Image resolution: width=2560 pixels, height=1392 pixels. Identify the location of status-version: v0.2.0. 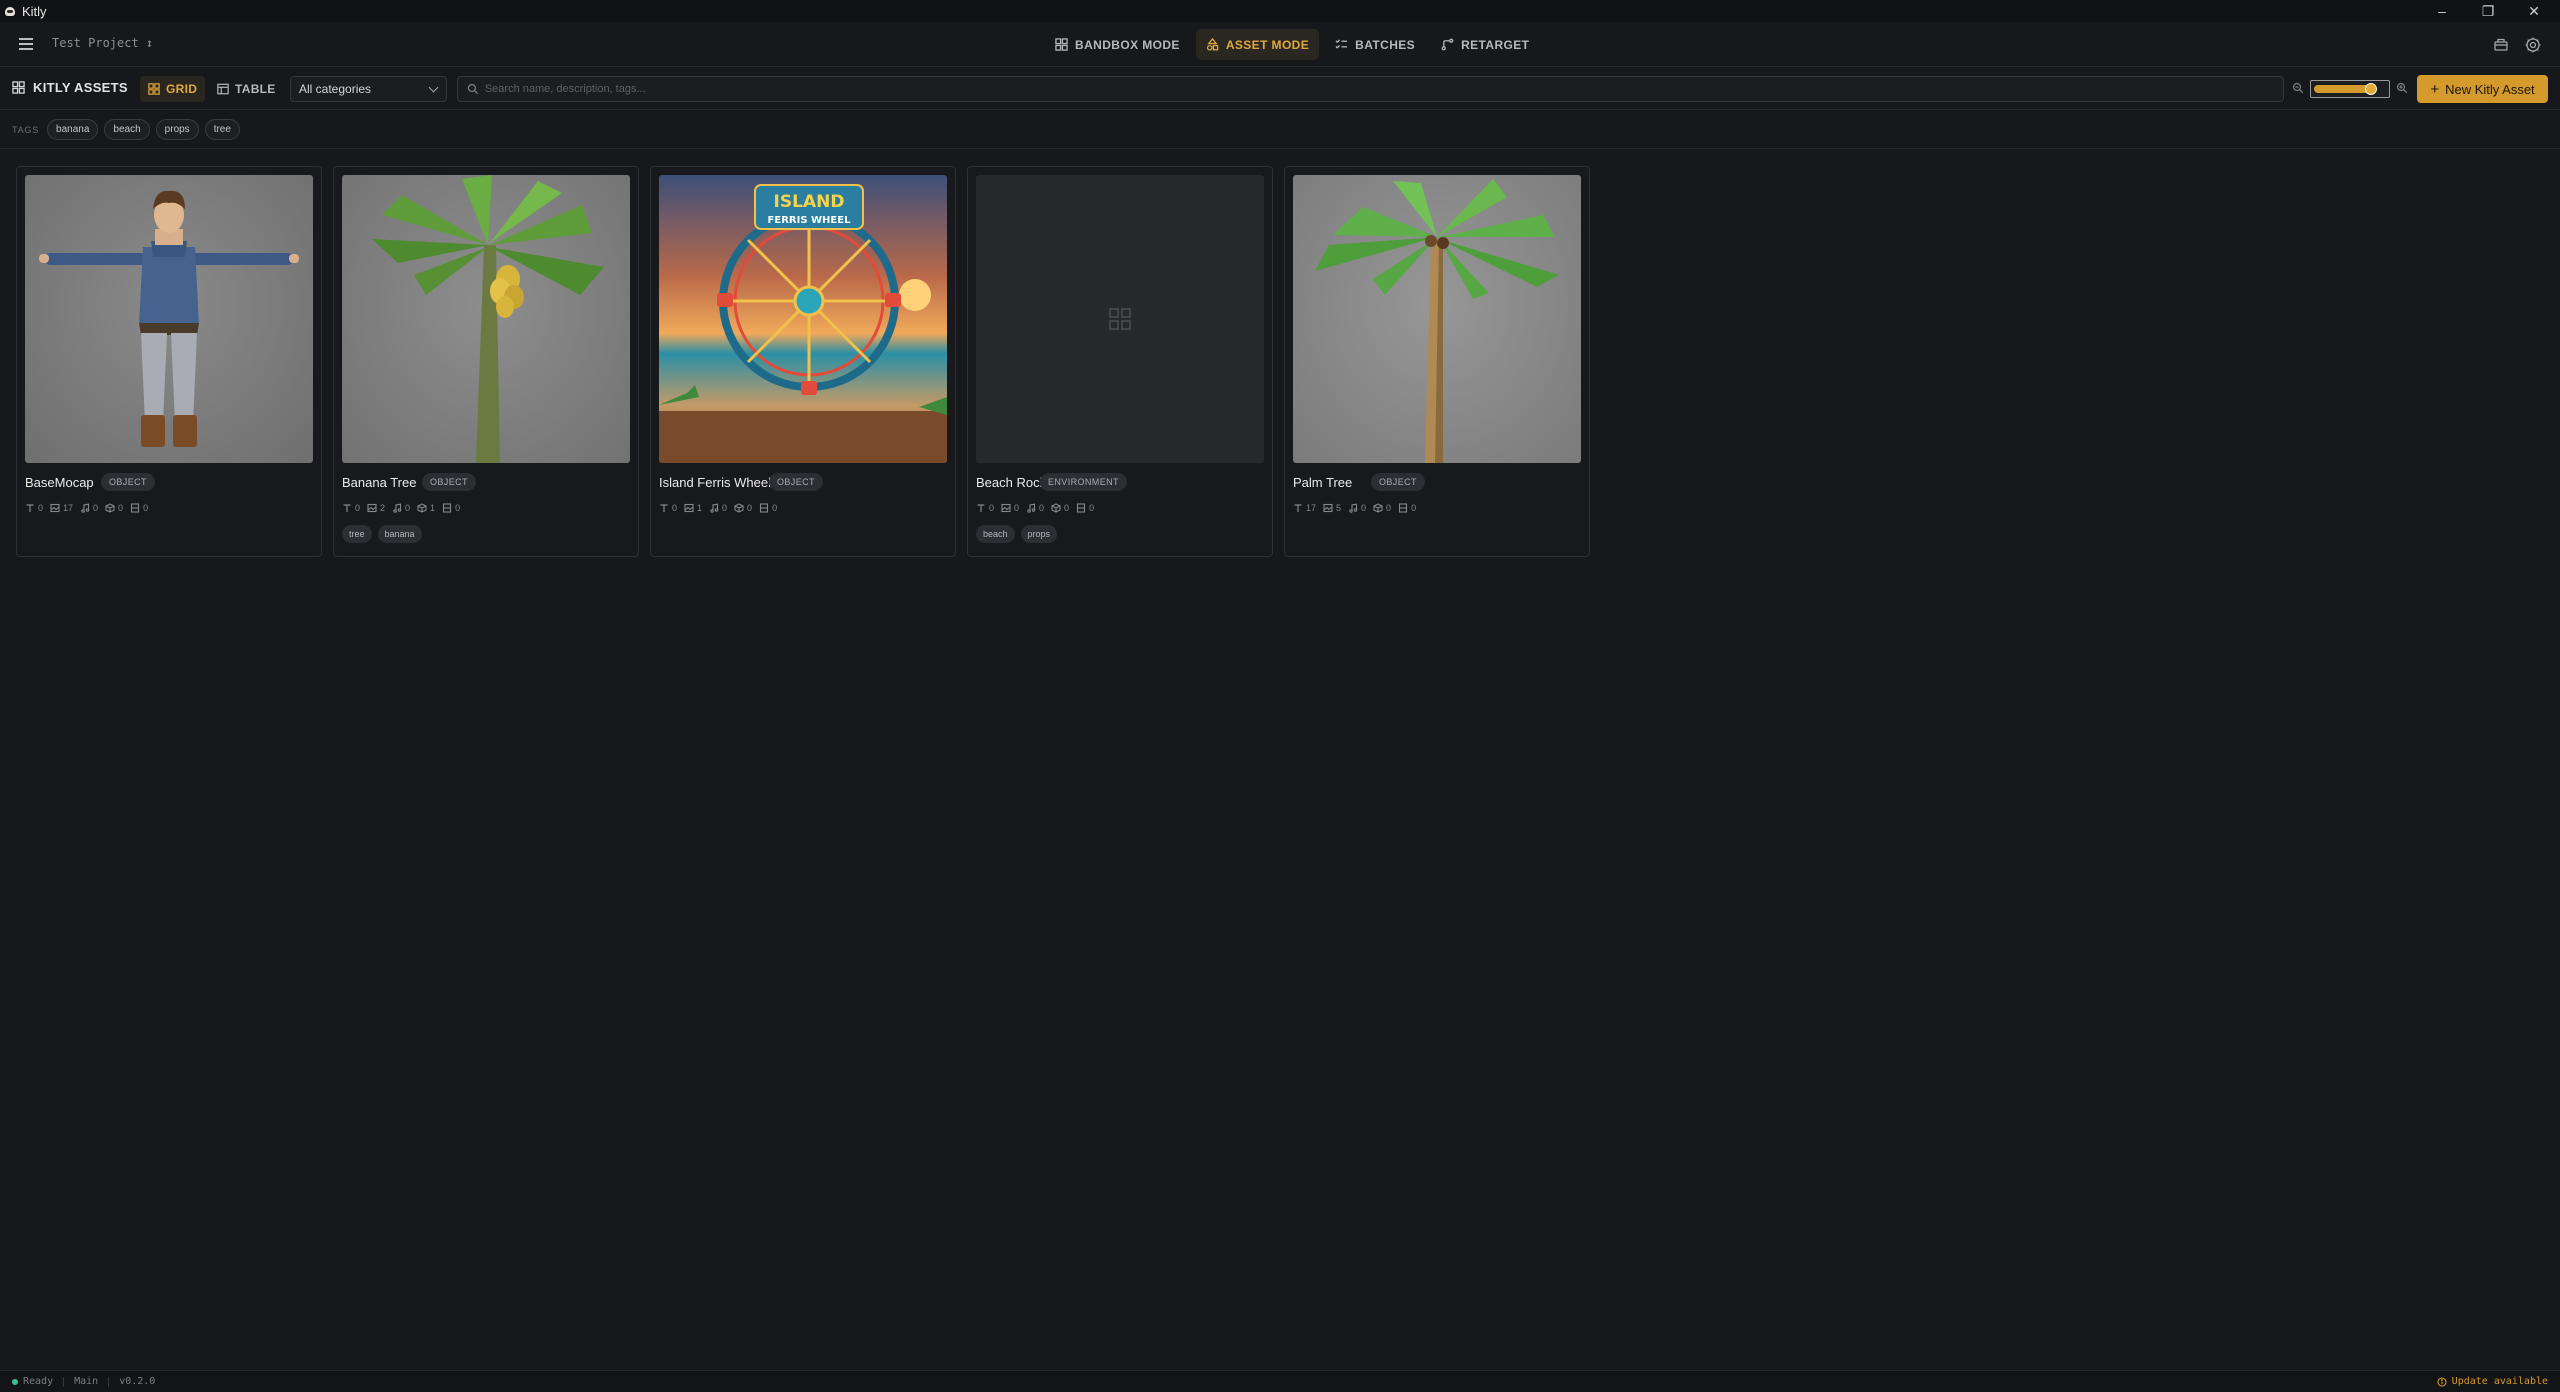
(137, 1381).